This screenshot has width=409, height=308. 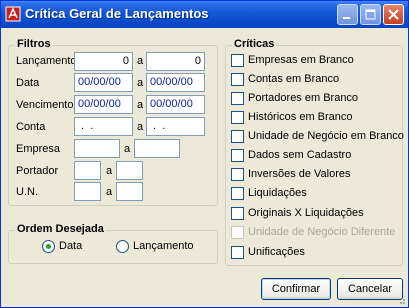 I want to click on lancamento-from-input: 0, so click(x=103, y=61).